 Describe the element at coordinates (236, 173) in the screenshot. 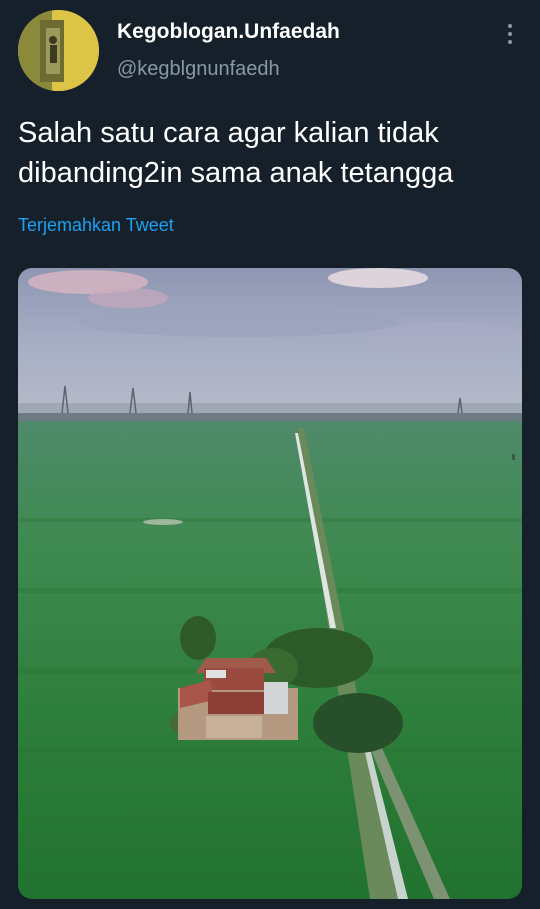

I see `tweet-text-line: dibanding2in sama anak tetangga` at that location.